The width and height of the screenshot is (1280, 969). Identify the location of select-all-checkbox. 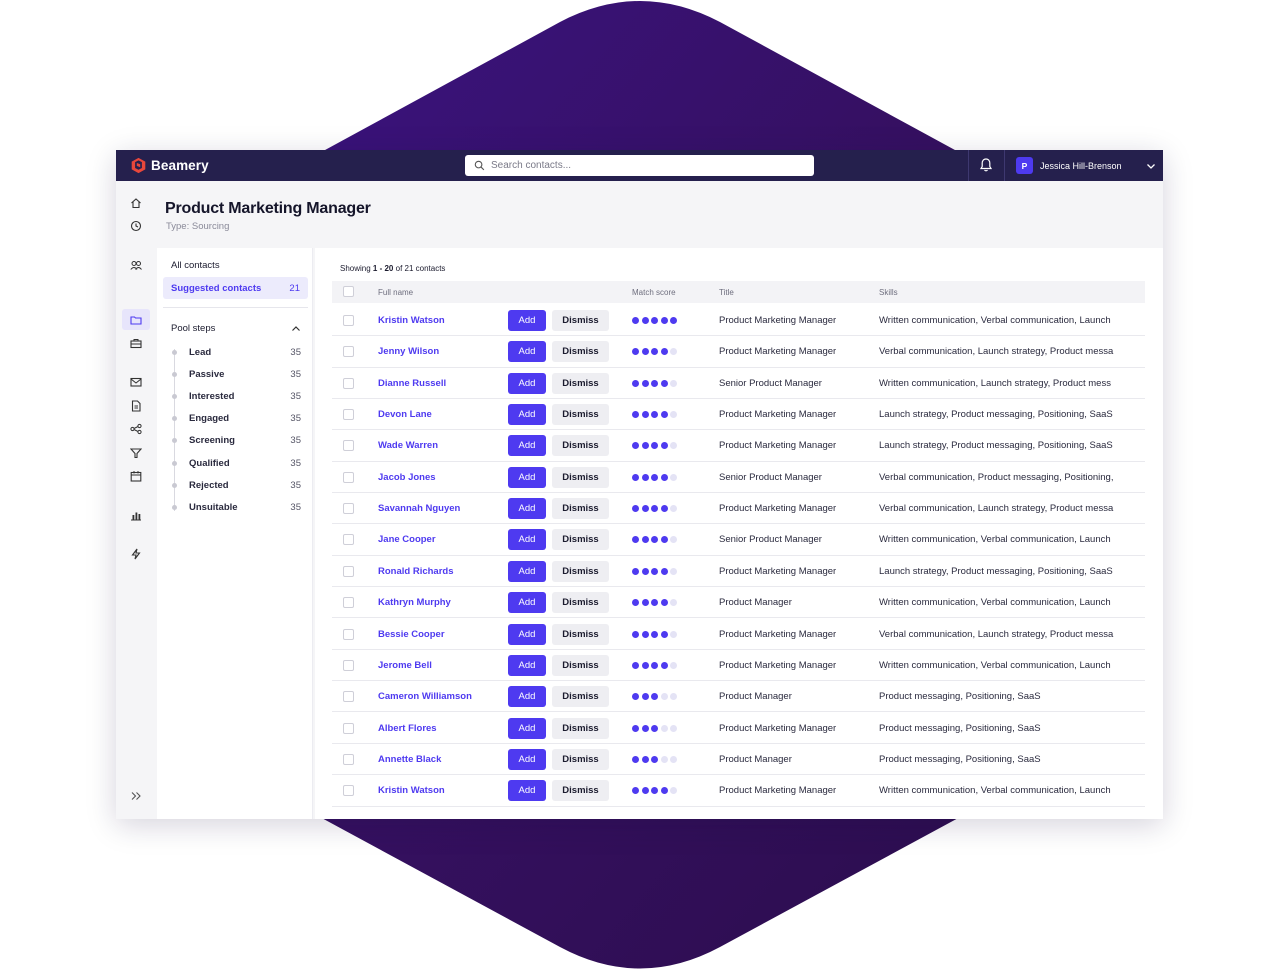
(348, 291).